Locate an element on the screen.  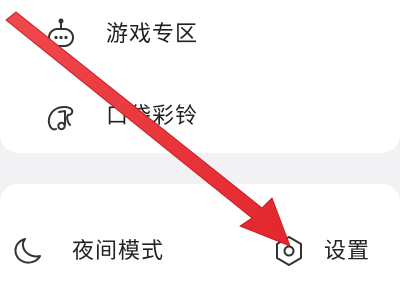
menu-item-label: 口袋彩铃 is located at coordinates (152, 116).